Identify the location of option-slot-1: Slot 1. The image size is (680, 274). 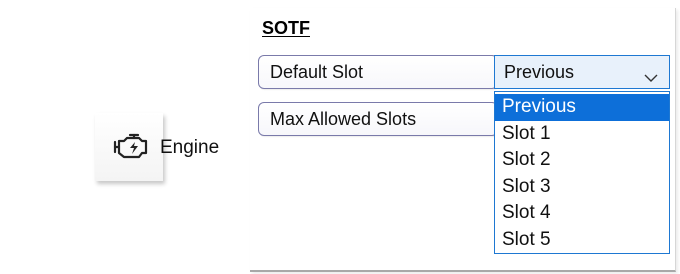
(582, 134).